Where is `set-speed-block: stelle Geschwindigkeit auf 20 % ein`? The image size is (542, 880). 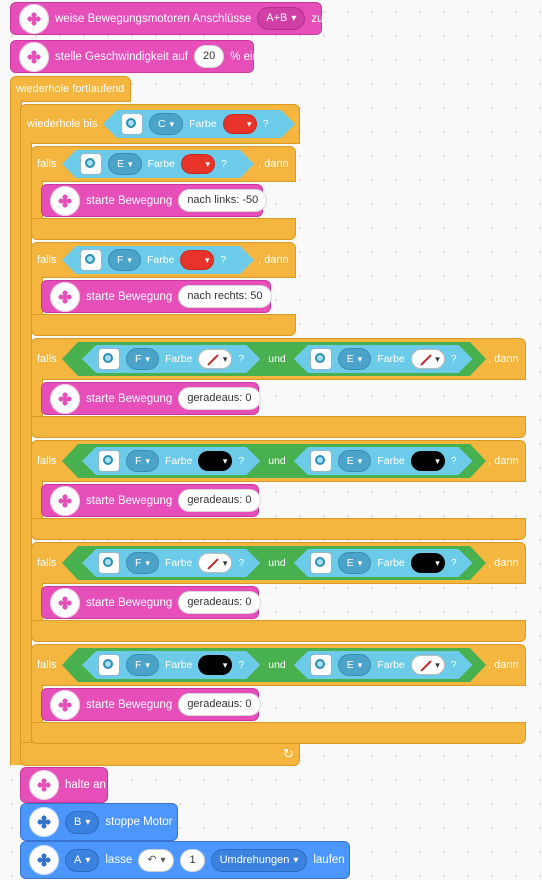
set-speed-block: stelle Geschwindigkeit auf 20 % ein is located at coordinates (134, 56).